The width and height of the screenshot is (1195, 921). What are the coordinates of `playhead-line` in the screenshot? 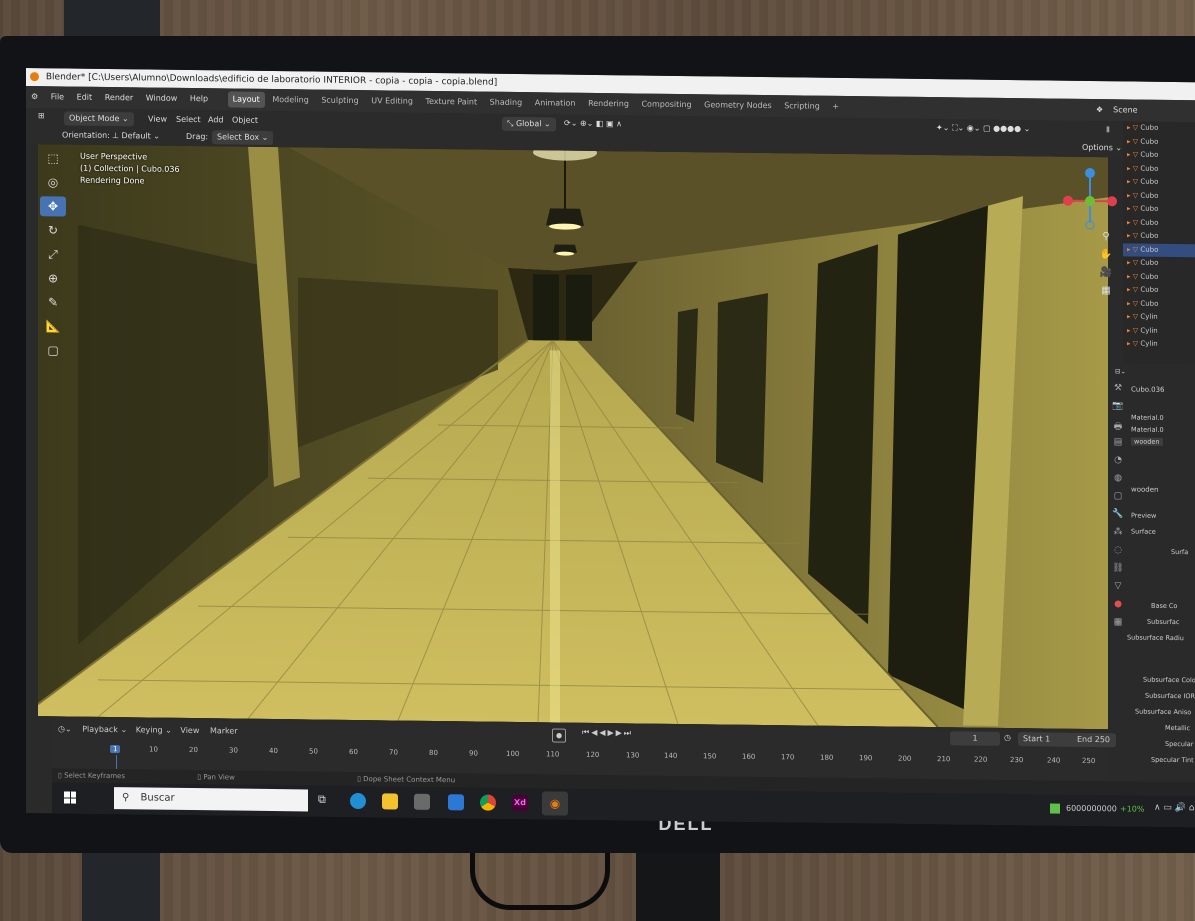 It's located at (116, 762).